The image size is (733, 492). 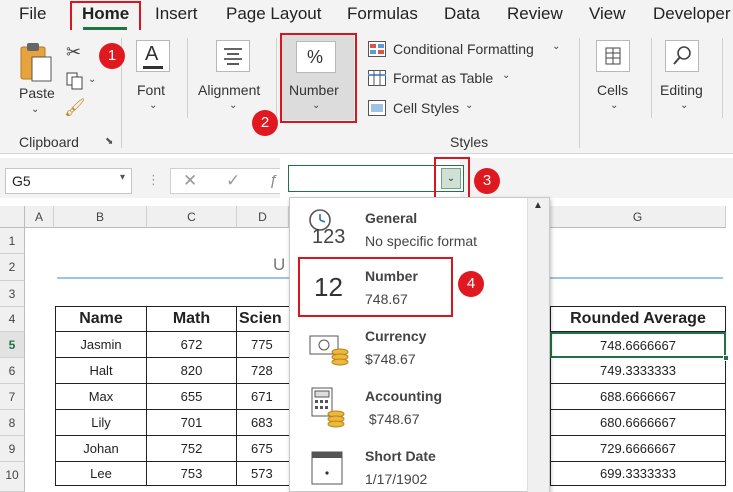 What do you see at coordinates (638, 397) in the screenshot?
I see `cell-rounded-average: 688.6666667` at bounding box center [638, 397].